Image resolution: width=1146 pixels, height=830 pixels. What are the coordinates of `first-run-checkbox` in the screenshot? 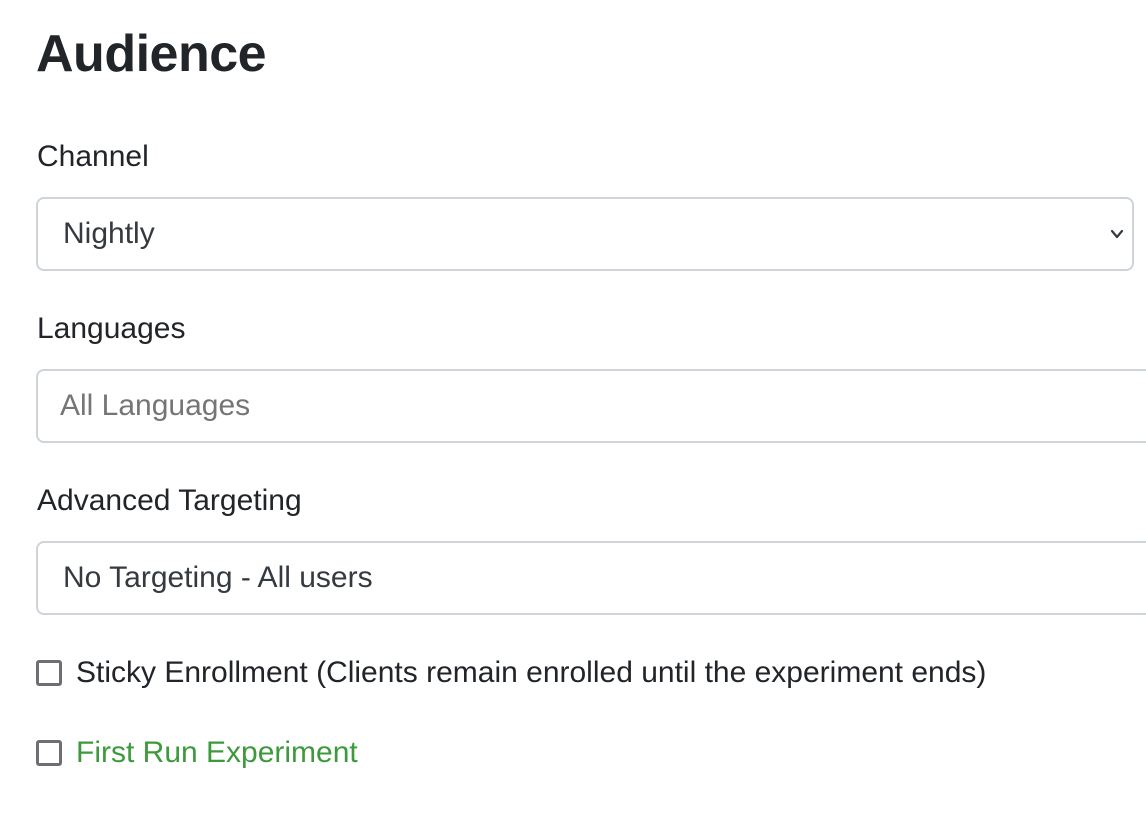 It's located at (49, 753).